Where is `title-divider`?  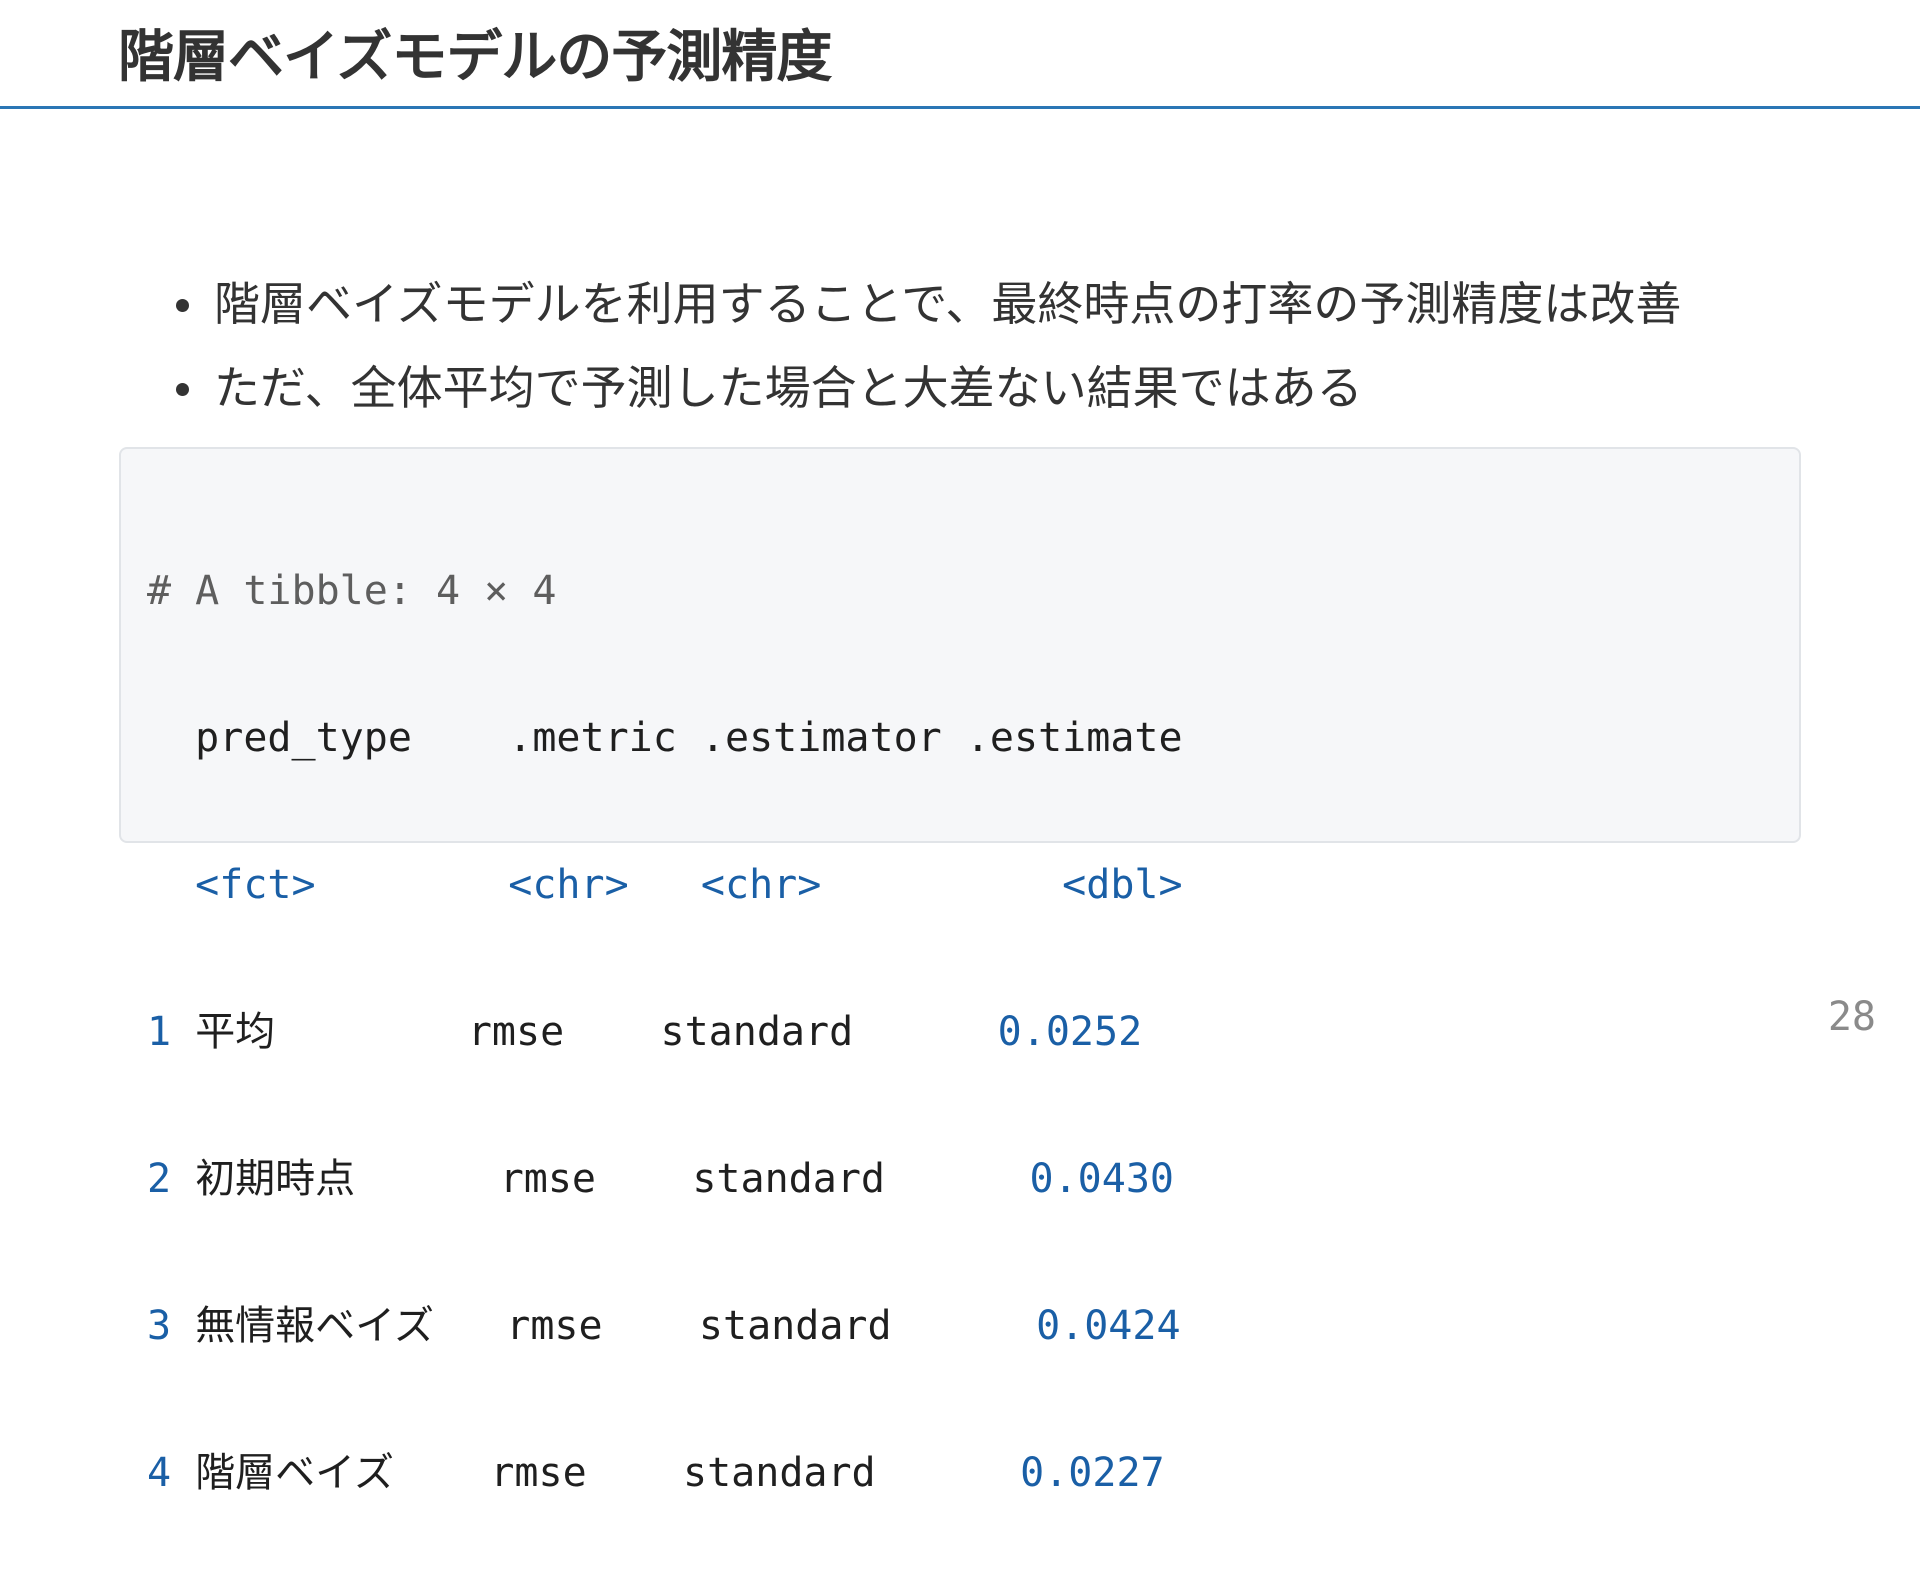
title-divider is located at coordinates (960, 107).